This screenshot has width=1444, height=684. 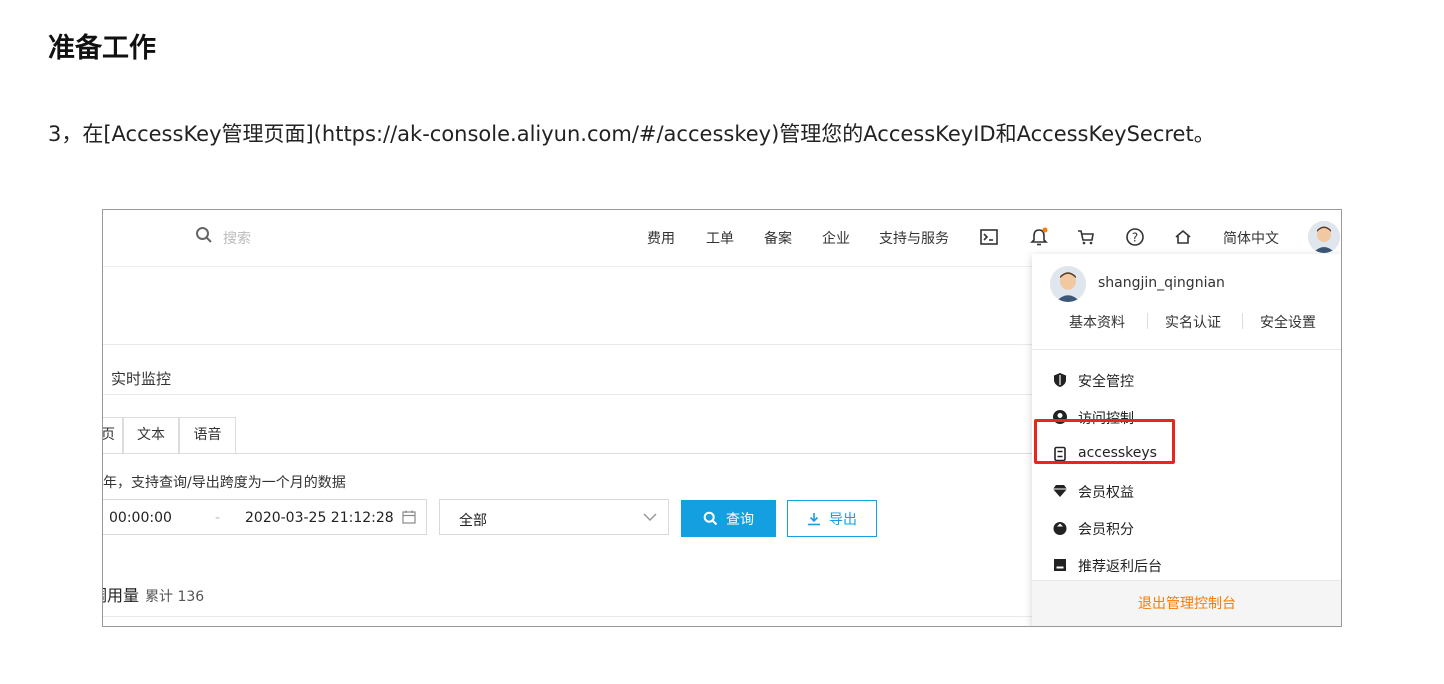 I want to click on search-input: 搜索, so click(x=237, y=238).